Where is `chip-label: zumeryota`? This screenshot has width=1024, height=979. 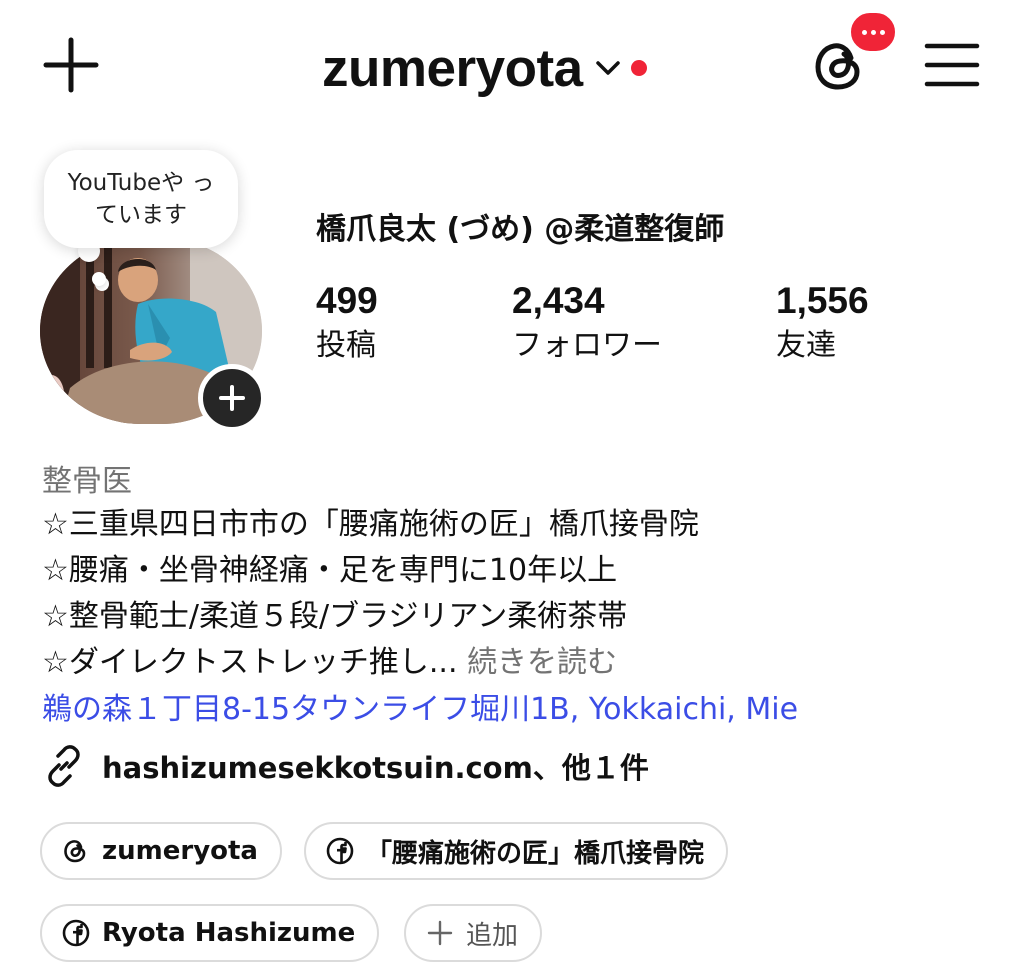
chip-label: zumeryota is located at coordinates (180, 851).